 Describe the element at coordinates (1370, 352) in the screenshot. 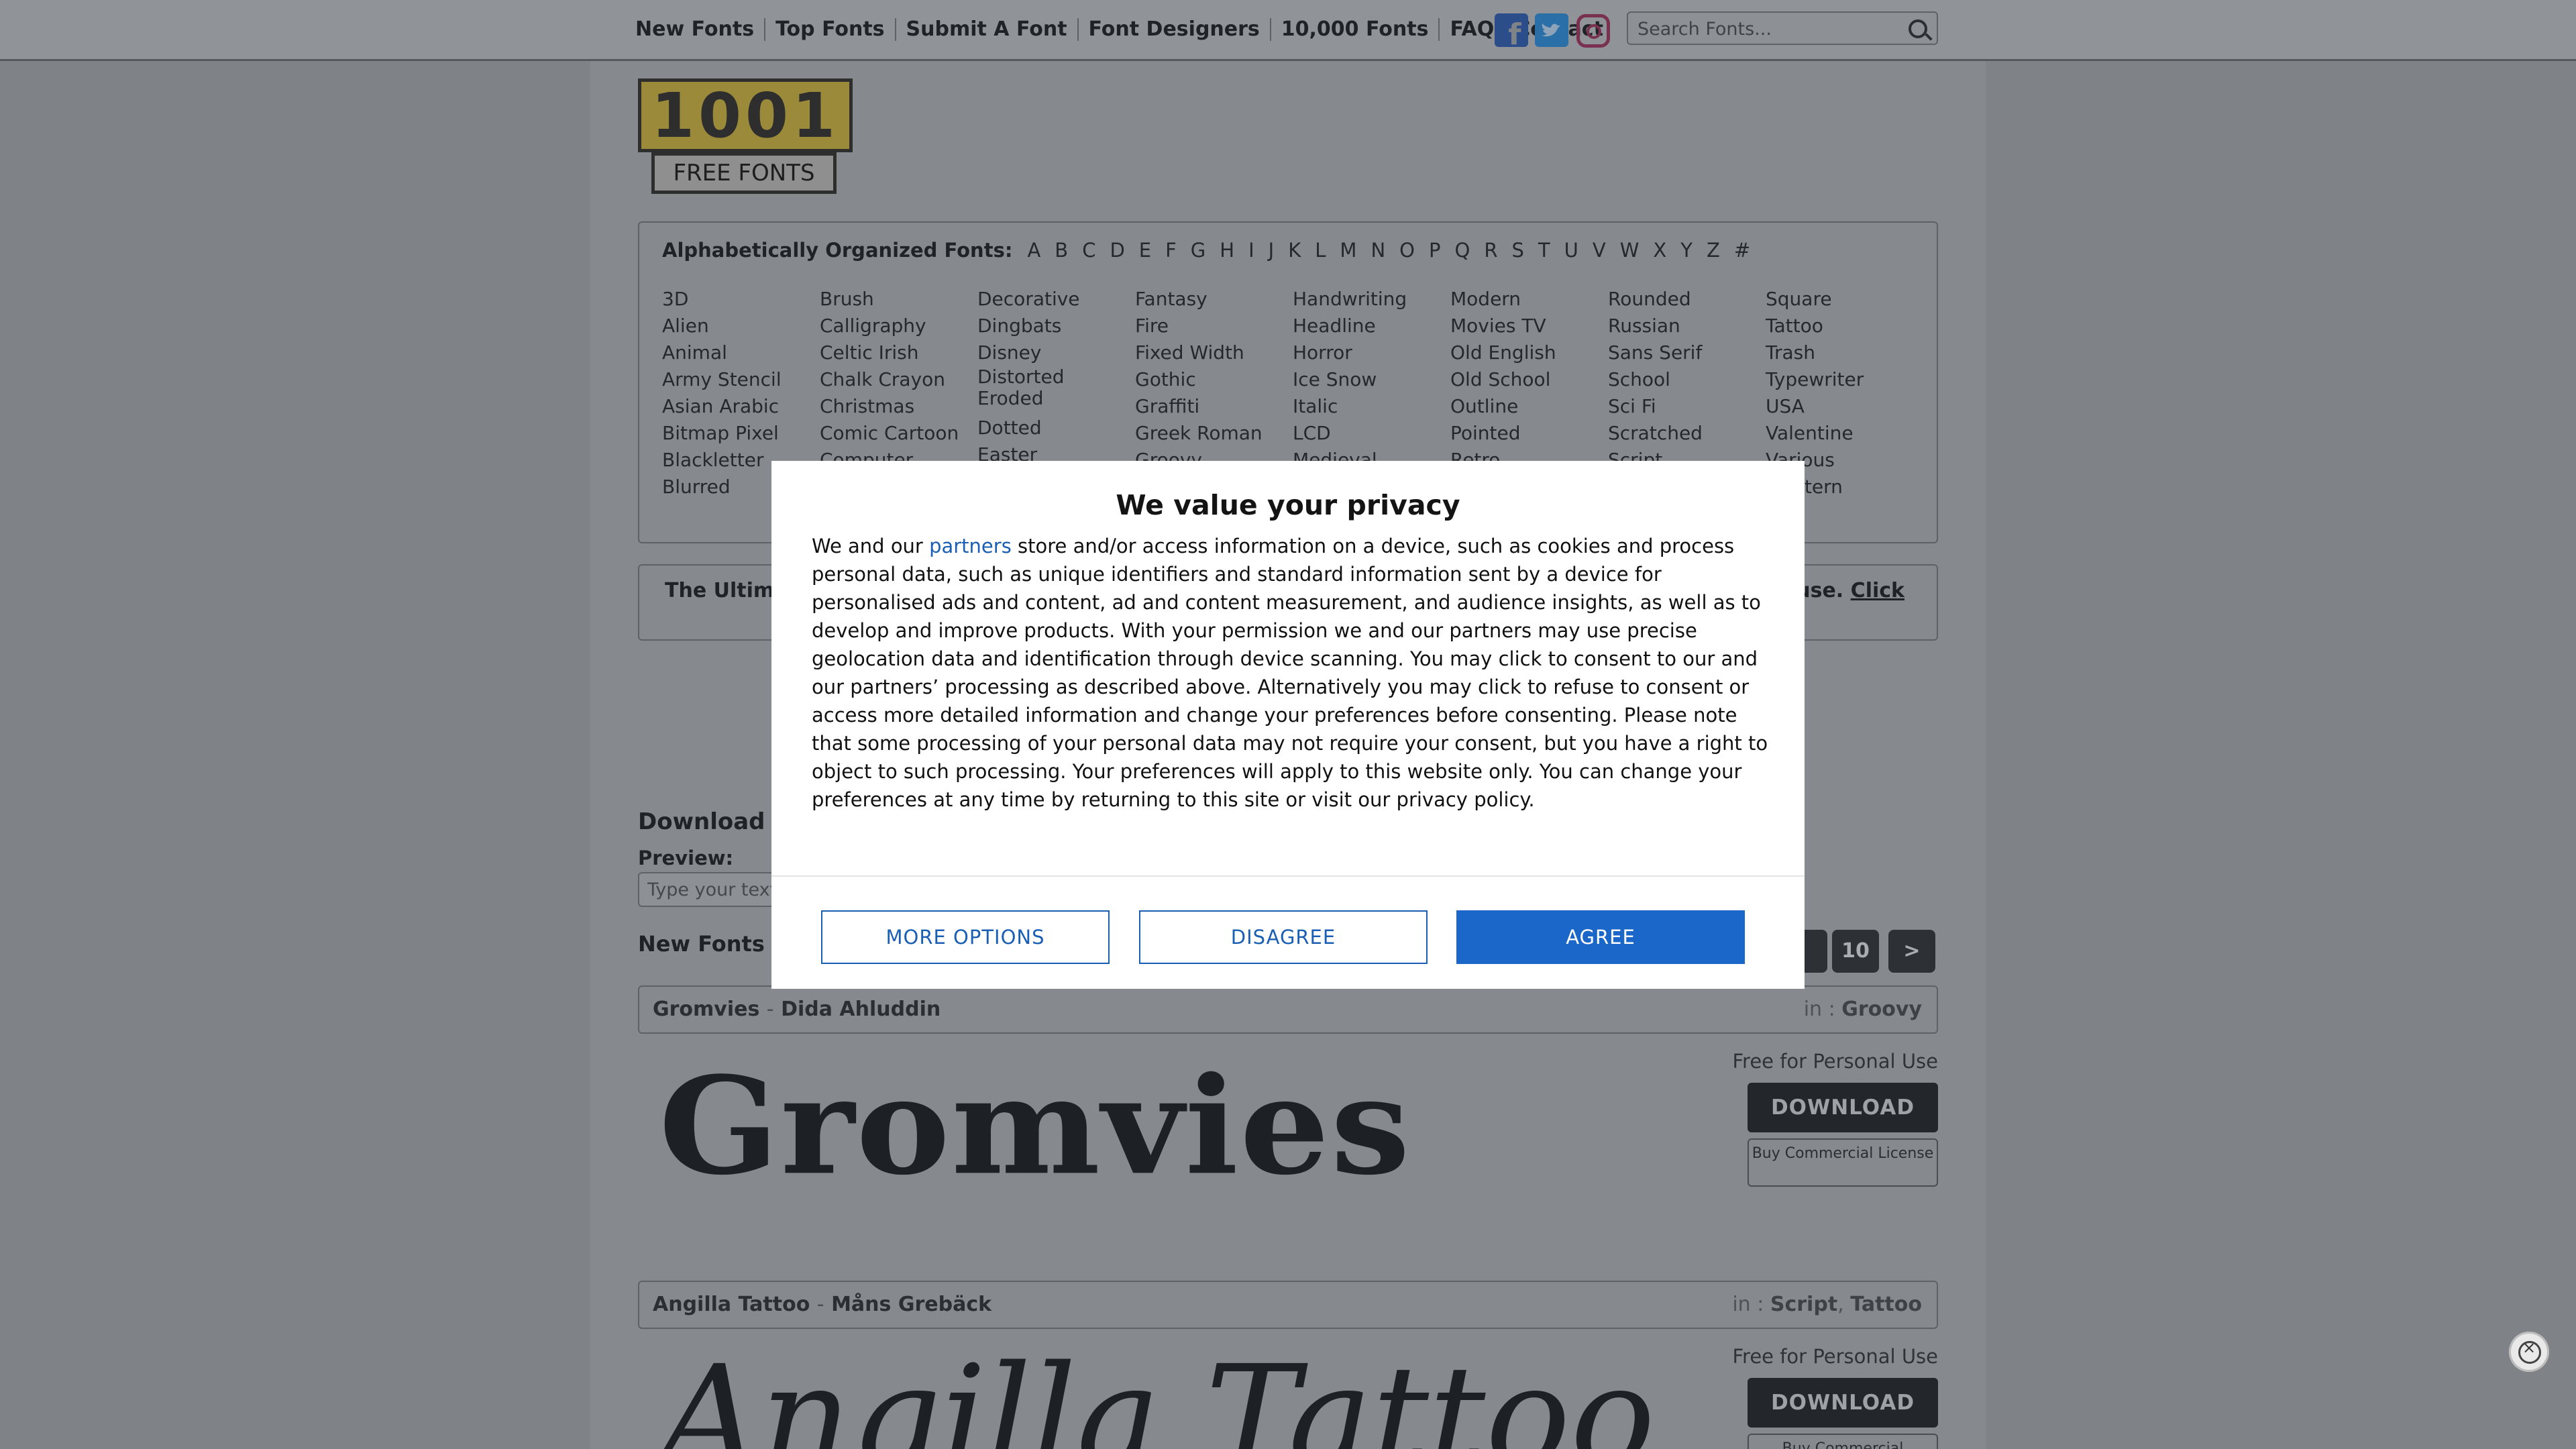

I see `category-link: Horror` at that location.